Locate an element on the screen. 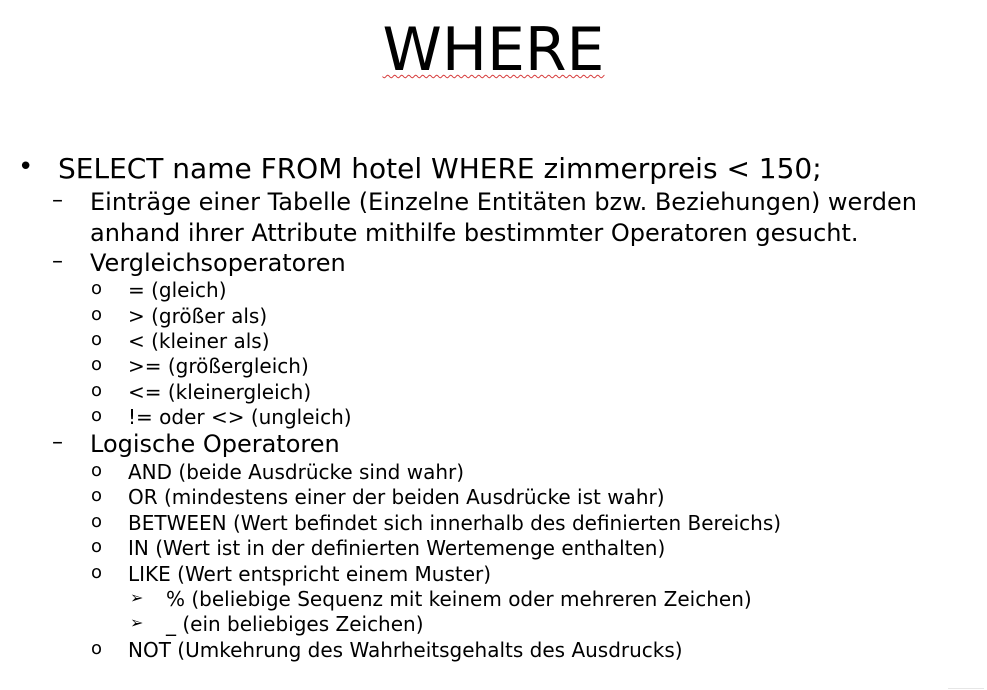 The width and height of the screenshot is (987, 690). comparison-item: <= (kleinergleich) is located at coordinates (220, 392).